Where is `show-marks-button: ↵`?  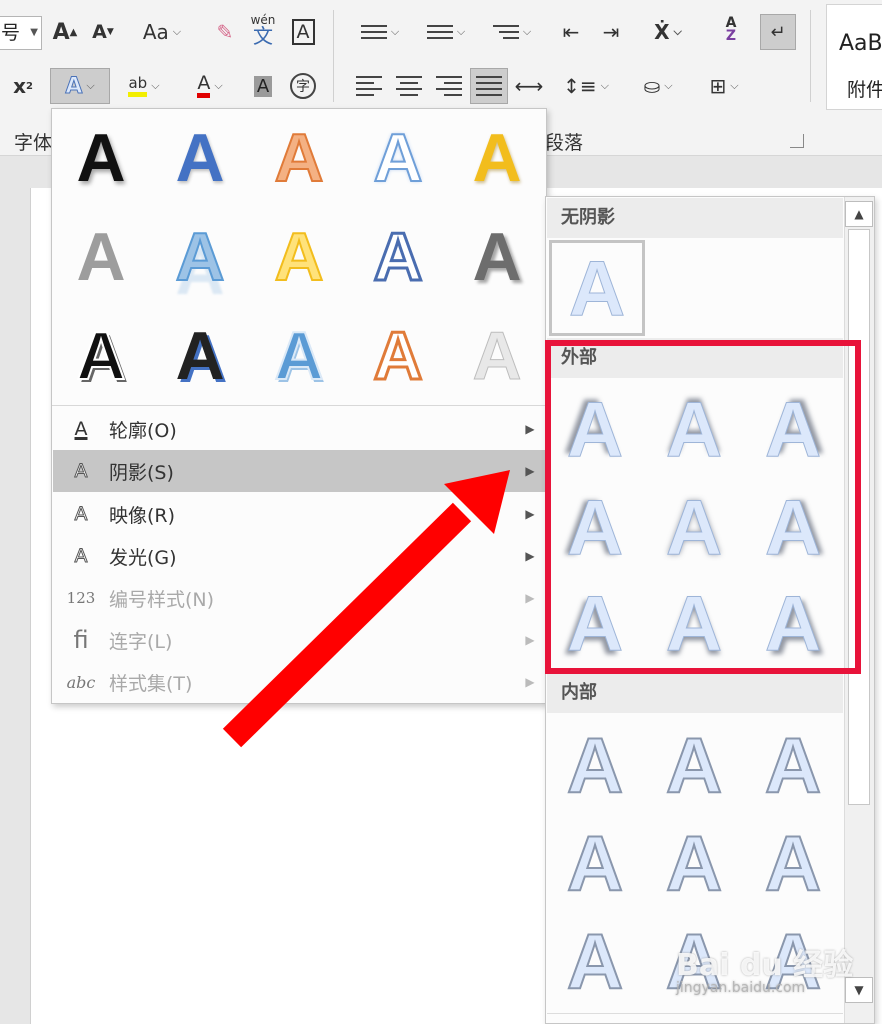
show-marks-button: ↵ is located at coordinates (778, 32).